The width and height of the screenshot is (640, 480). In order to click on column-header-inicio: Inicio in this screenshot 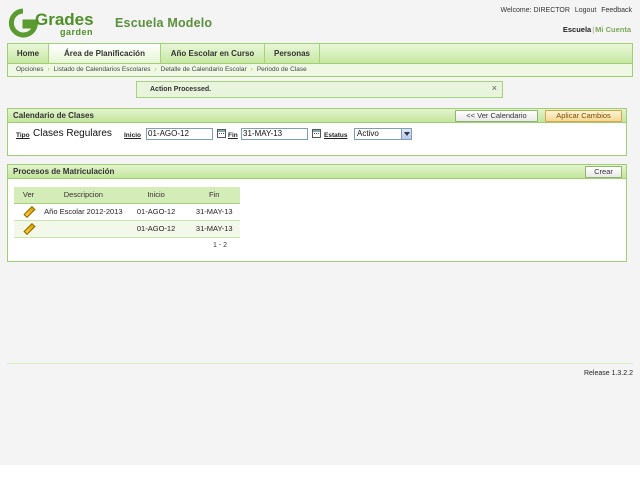, I will do `click(156, 195)`.